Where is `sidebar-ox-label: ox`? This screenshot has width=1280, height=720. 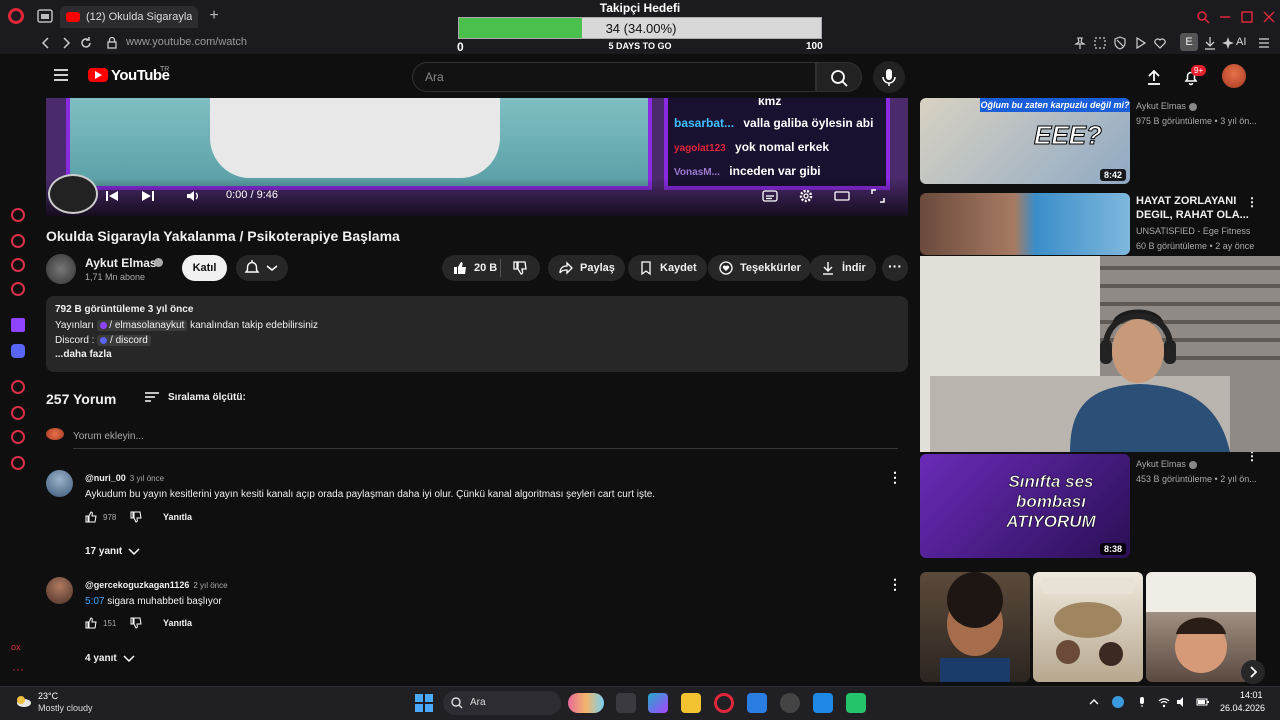 sidebar-ox-label: ox is located at coordinates (16, 647).